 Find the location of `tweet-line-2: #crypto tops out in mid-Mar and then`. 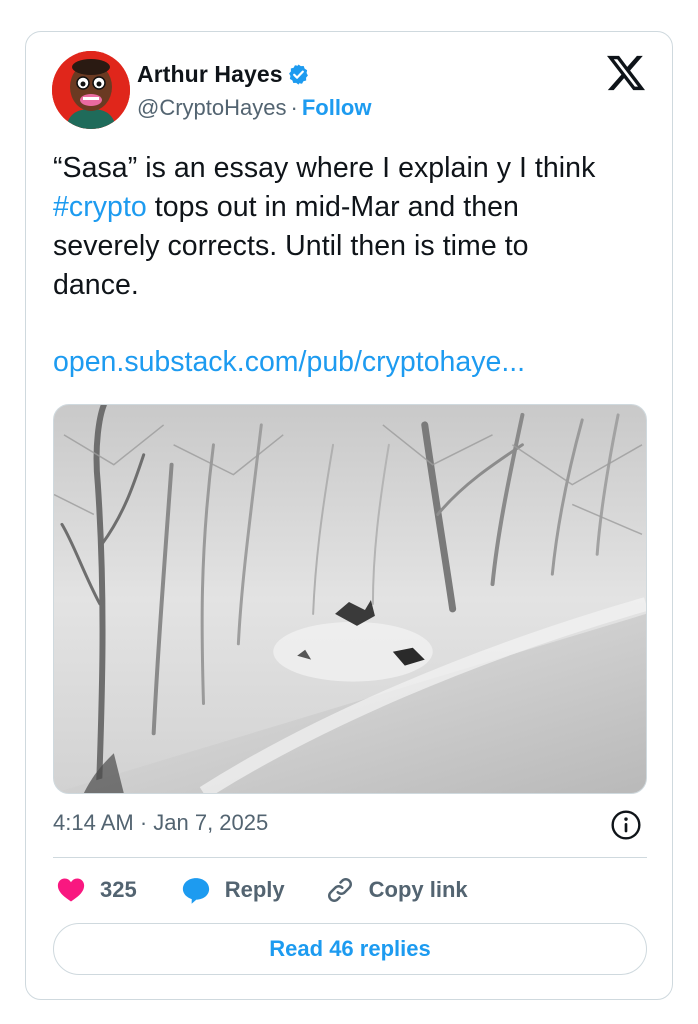

tweet-line-2: #crypto tops out in mid-Mar and then is located at coordinates (353, 207).